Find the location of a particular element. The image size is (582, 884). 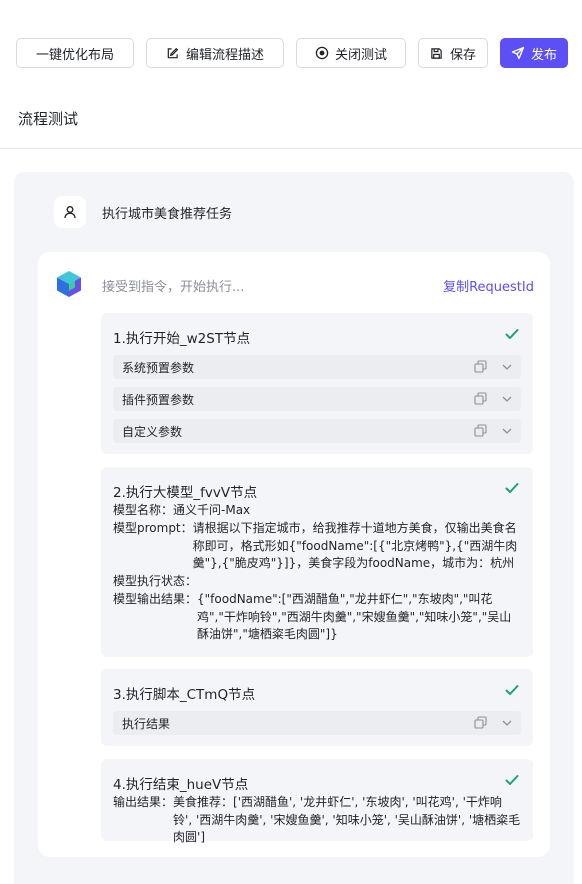

user-message: 执行城市美食推荐任务 is located at coordinates (304, 212).